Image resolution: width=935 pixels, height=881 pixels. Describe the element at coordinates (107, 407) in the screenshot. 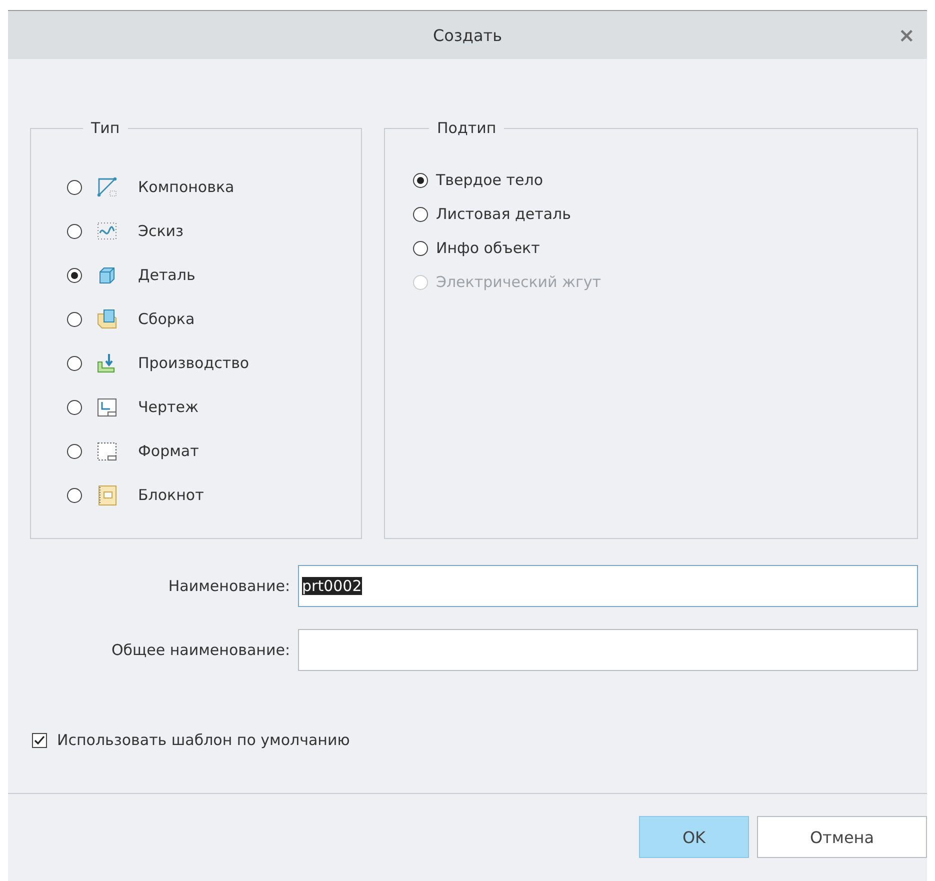

I see `drawing-icon` at that location.